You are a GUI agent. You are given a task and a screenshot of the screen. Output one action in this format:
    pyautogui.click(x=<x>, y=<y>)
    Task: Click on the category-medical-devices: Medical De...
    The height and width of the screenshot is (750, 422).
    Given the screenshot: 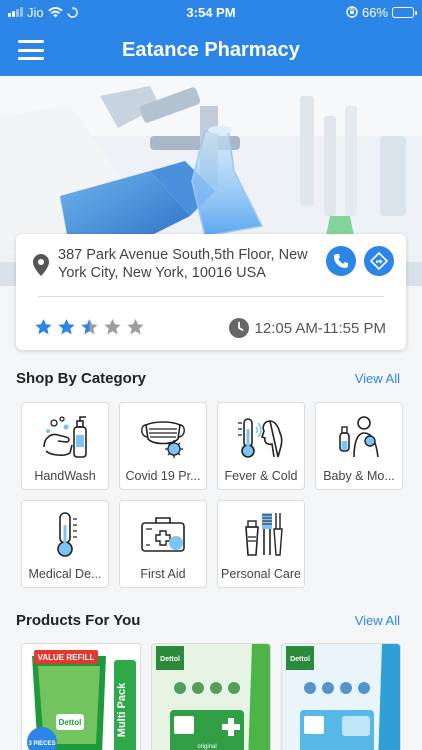 What is the action you would take?
    pyautogui.click(x=65, y=544)
    